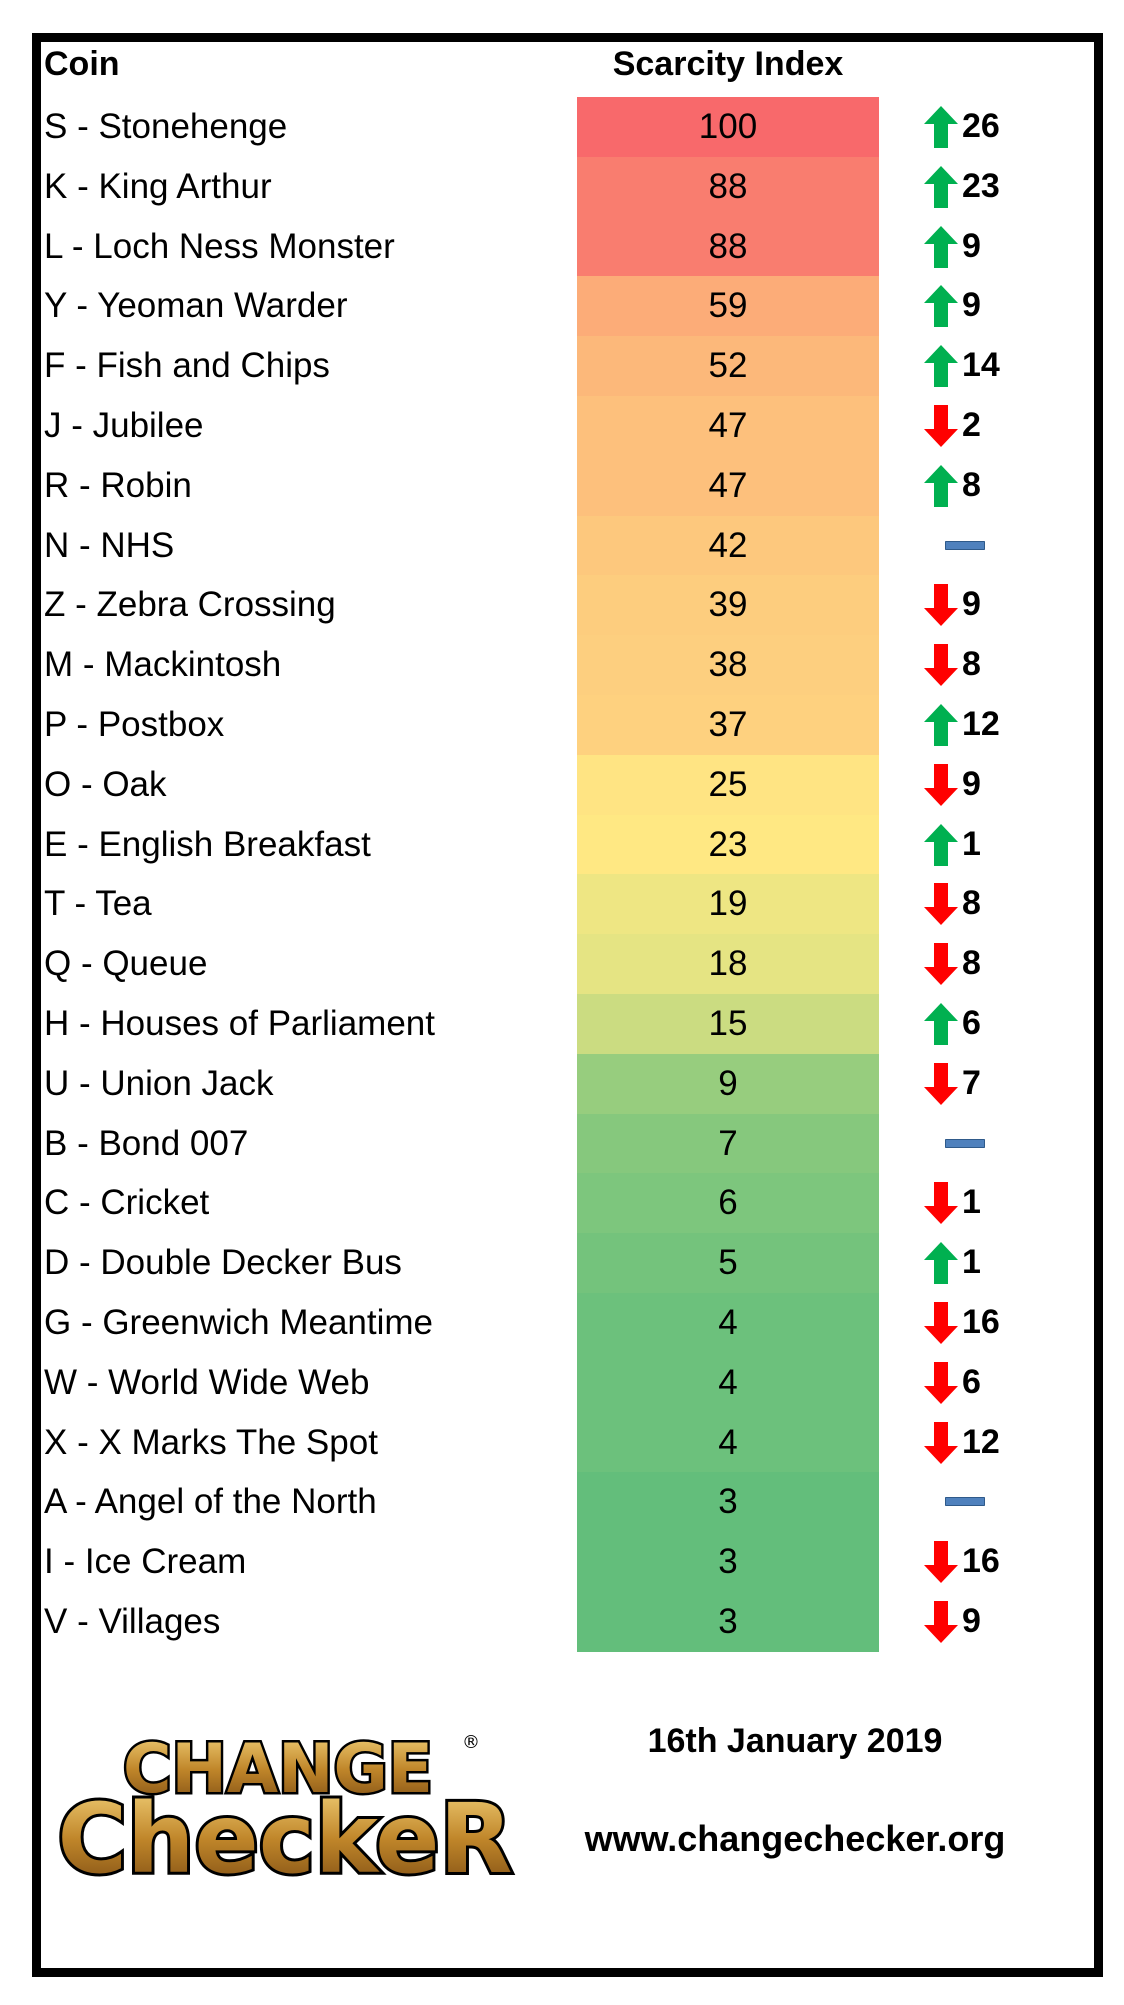 This screenshot has width=1124, height=2005. Describe the element at coordinates (124, 425) in the screenshot. I see `coin-name: J - Jubilee` at that location.